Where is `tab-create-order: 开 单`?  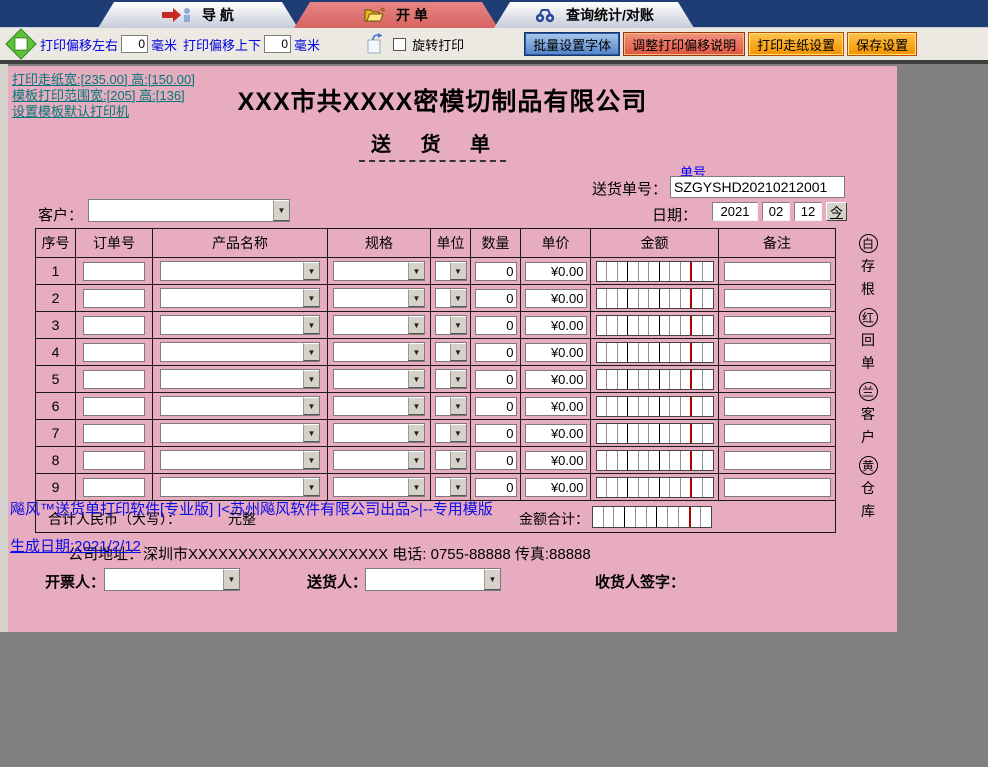
tab-create-order: 开 单 is located at coordinates (396, 15).